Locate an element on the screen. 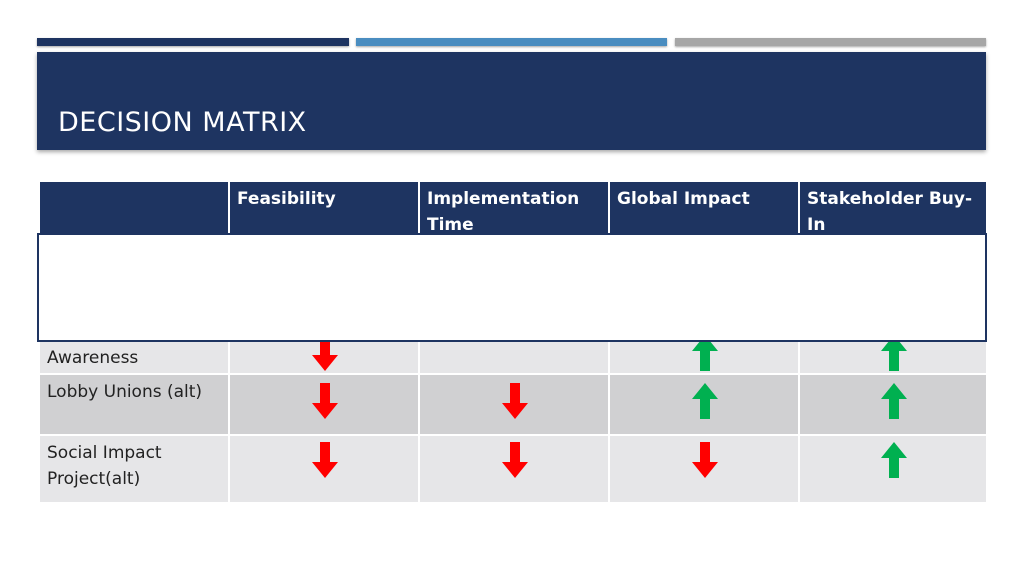  accent-bar-blue is located at coordinates (511, 42).